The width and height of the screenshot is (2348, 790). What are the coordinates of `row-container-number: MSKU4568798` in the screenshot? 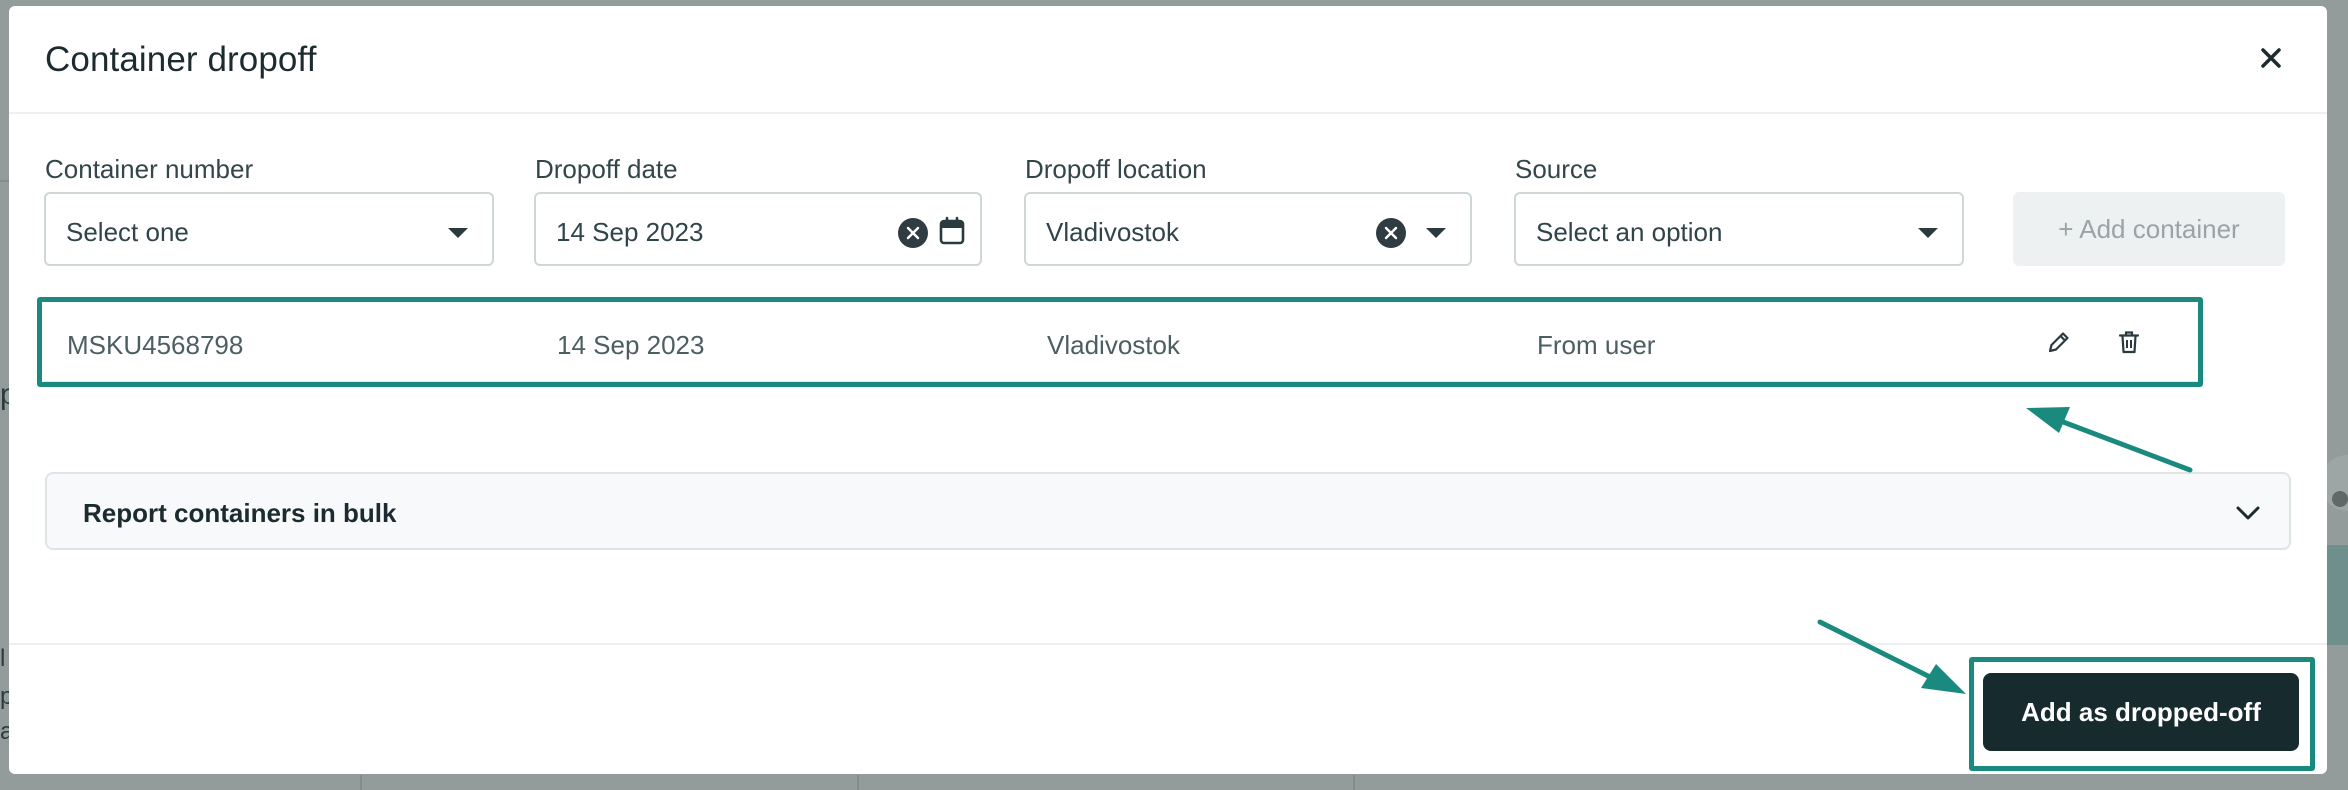 It's located at (155, 345).